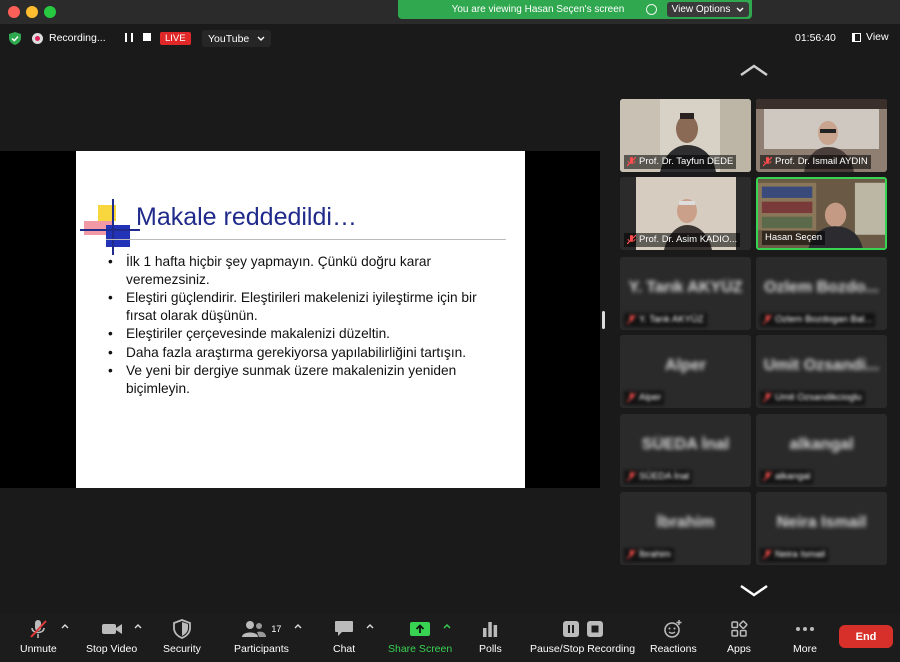  I want to click on stop-recording-icon, so click(147, 37).